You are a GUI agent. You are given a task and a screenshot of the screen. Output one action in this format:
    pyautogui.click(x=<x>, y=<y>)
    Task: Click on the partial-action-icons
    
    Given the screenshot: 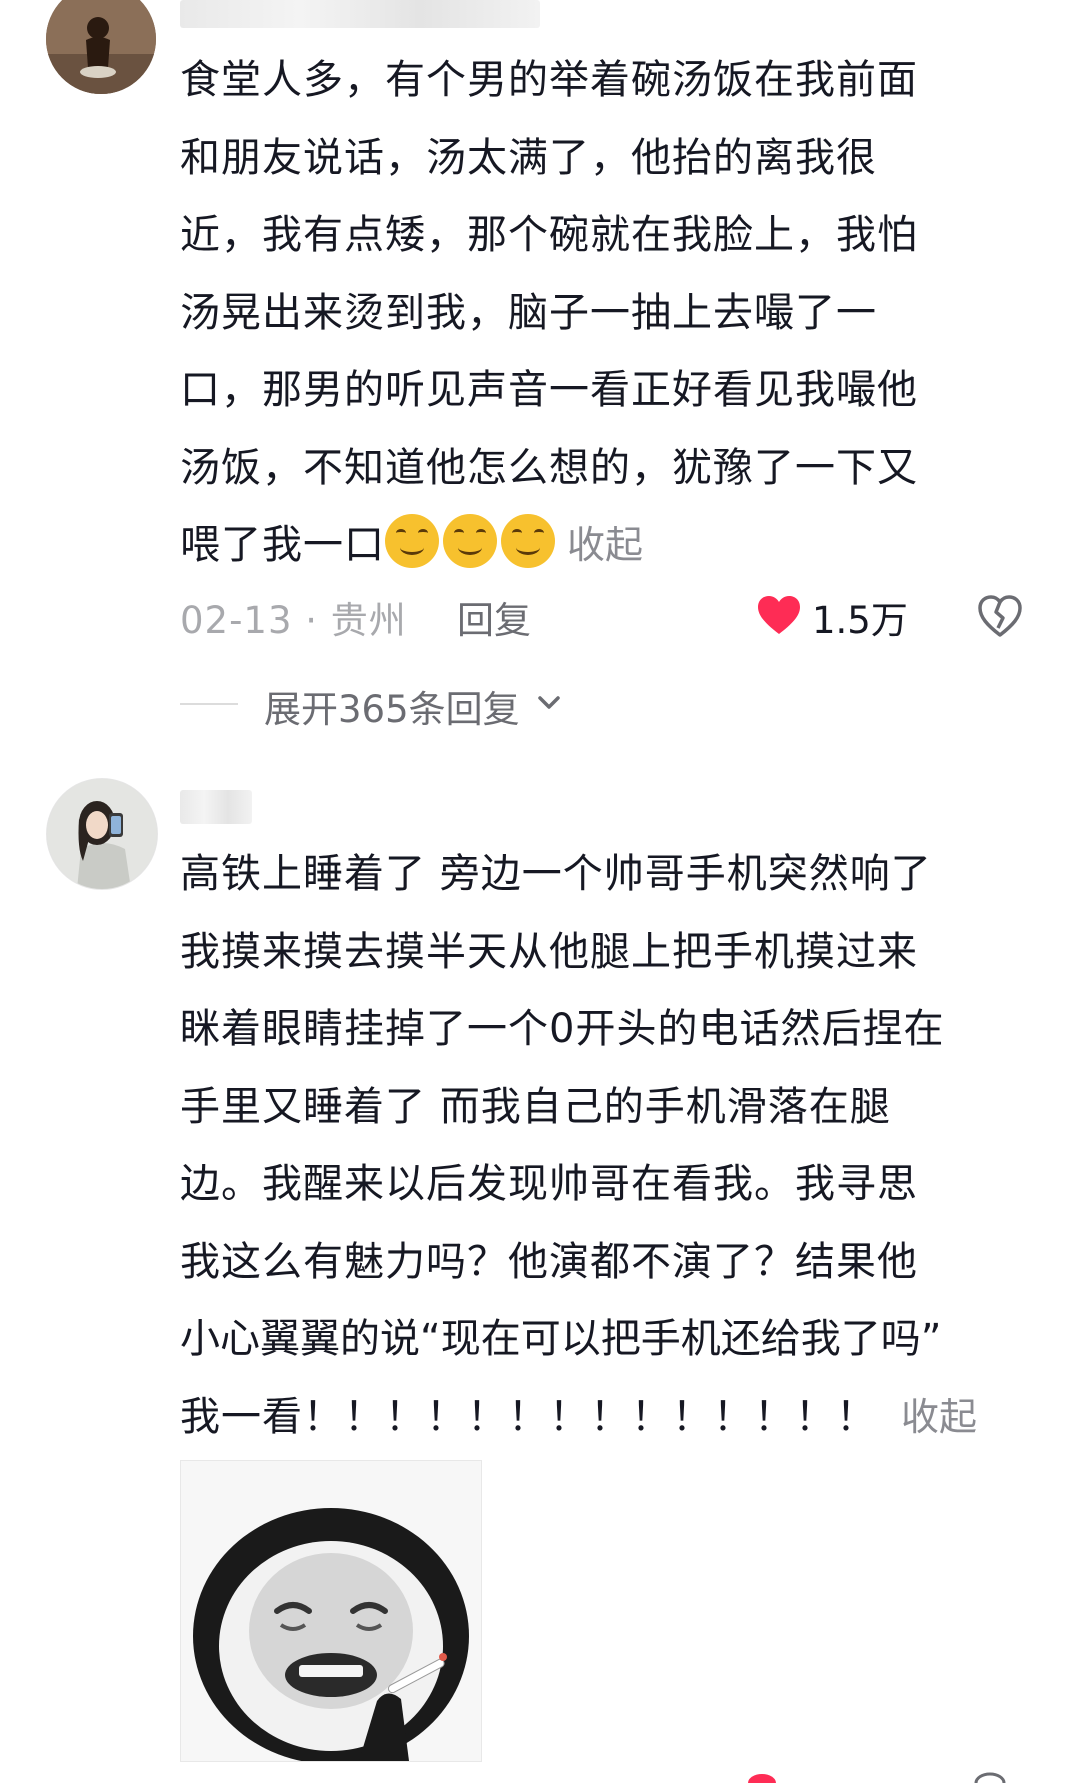 What is the action you would take?
    pyautogui.click(x=877, y=1777)
    